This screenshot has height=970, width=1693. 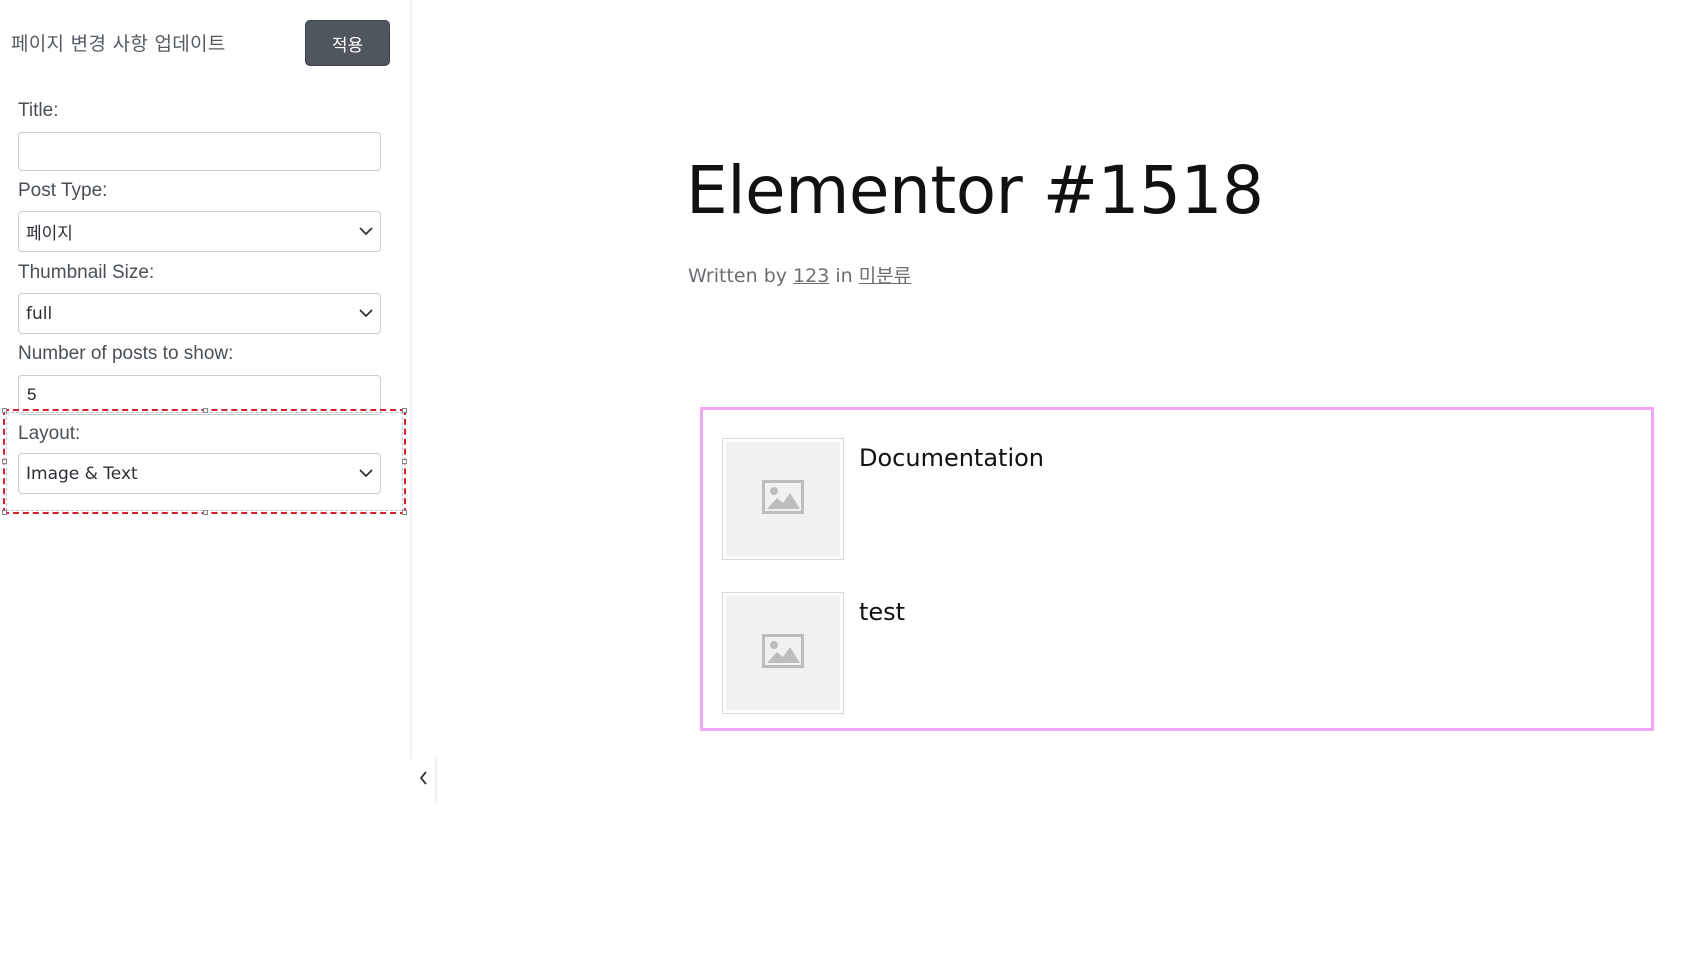 What do you see at coordinates (38, 110) in the screenshot?
I see `title-label: Title:` at bounding box center [38, 110].